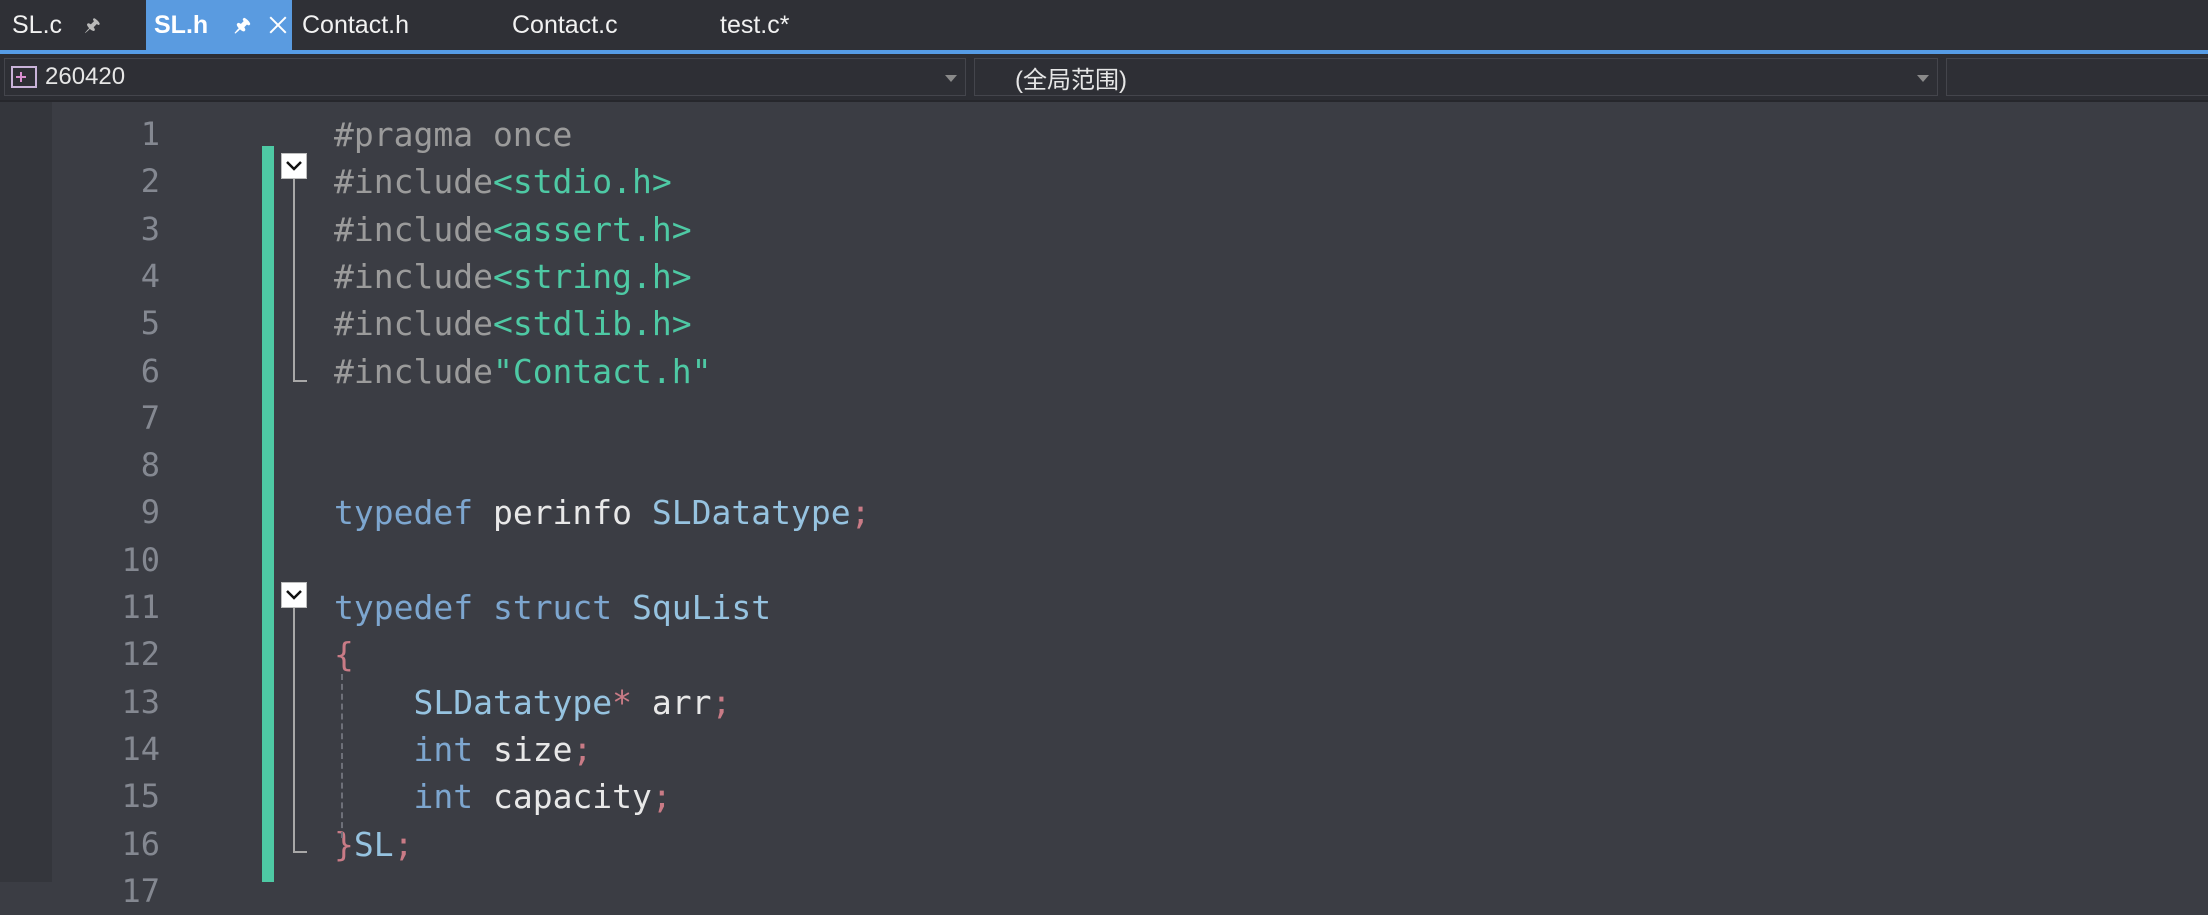  I want to click on line-number: 7, so click(150, 417).